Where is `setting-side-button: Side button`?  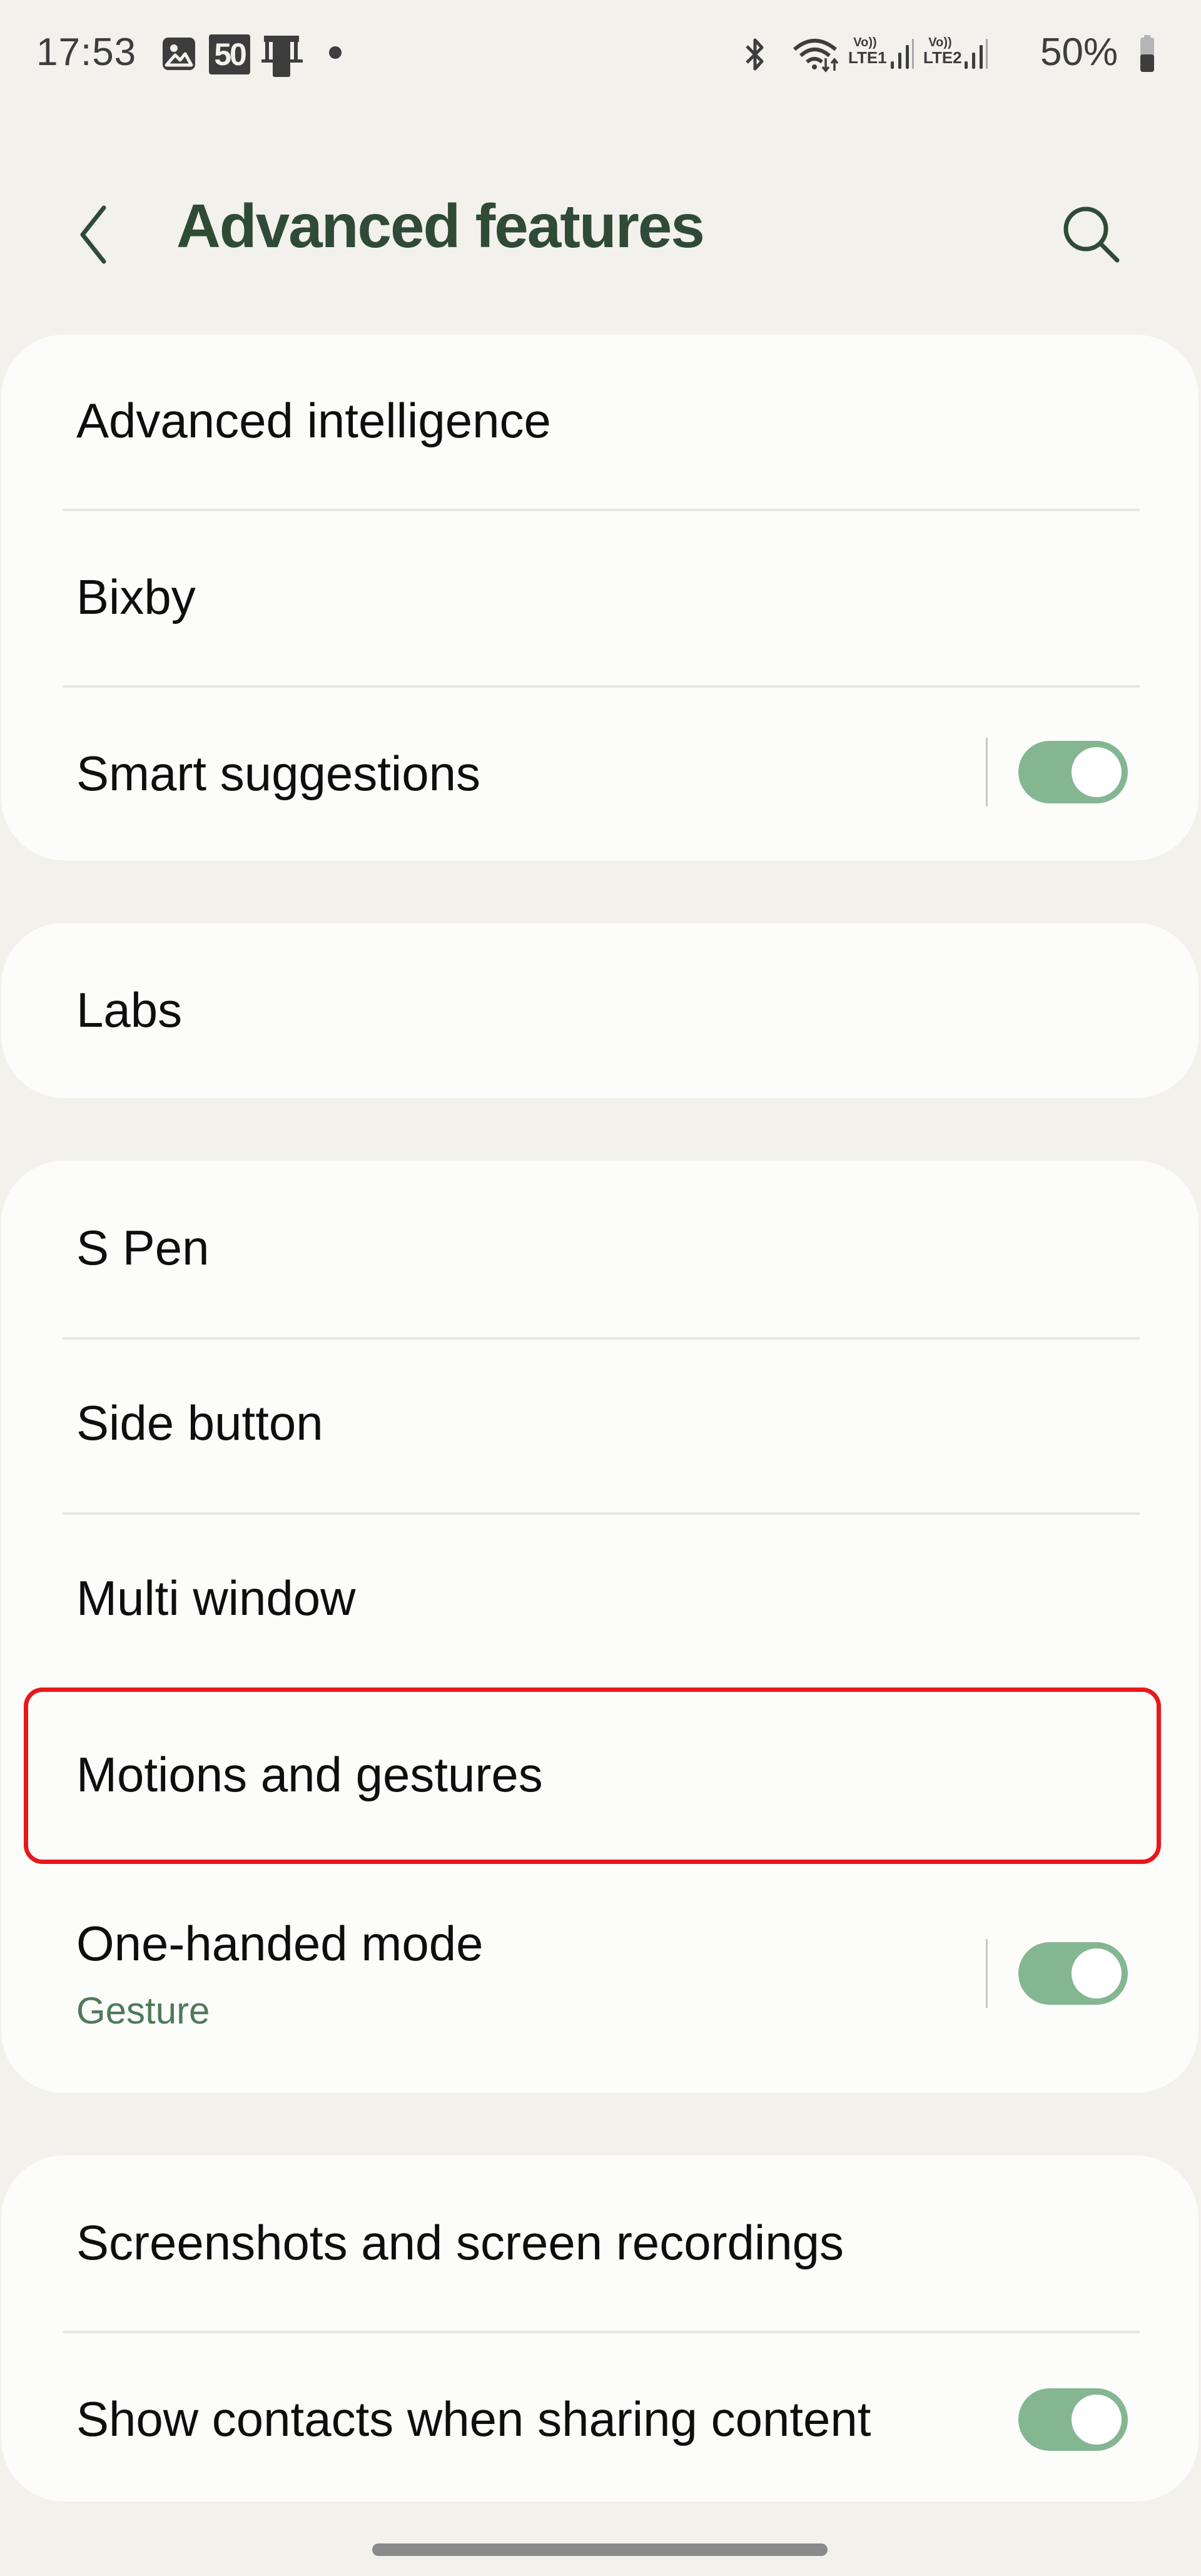
setting-side-button: Side button is located at coordinates (599, 1427).